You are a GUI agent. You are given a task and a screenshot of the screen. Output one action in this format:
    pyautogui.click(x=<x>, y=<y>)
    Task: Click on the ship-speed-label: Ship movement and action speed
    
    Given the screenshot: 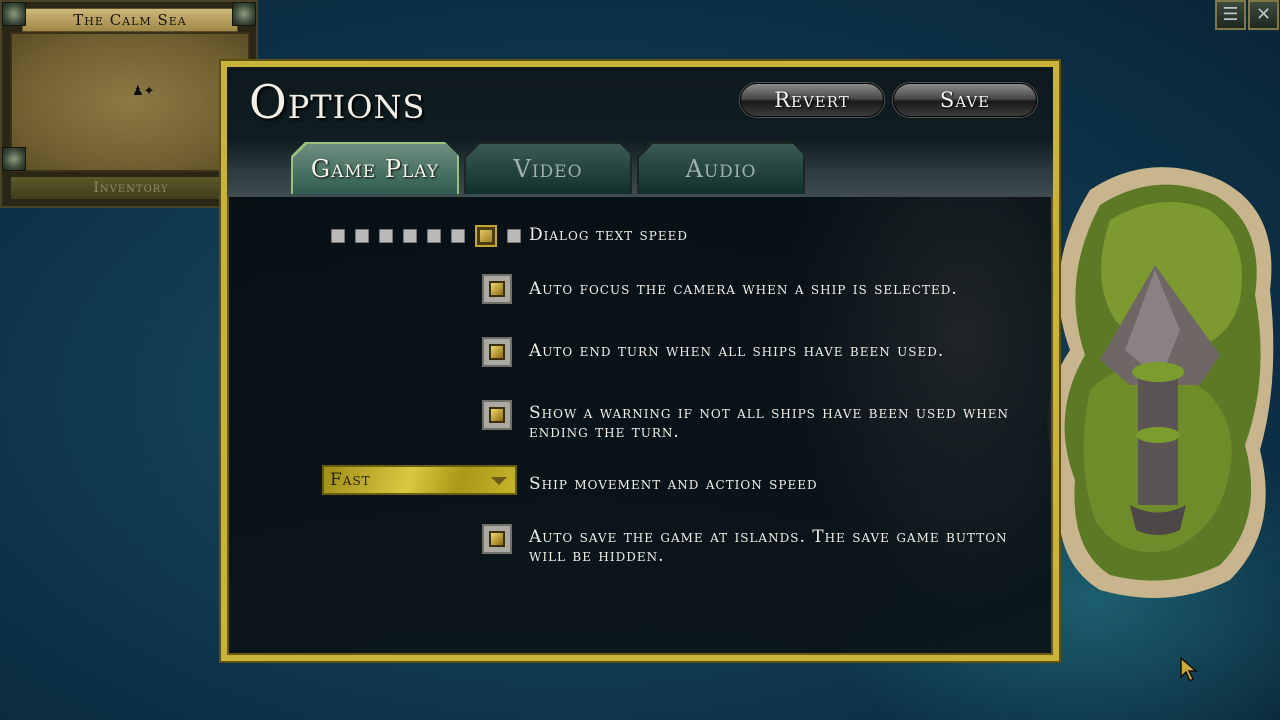 What is the action you would take?
    pyautogui.click(x=673, y=484)
    